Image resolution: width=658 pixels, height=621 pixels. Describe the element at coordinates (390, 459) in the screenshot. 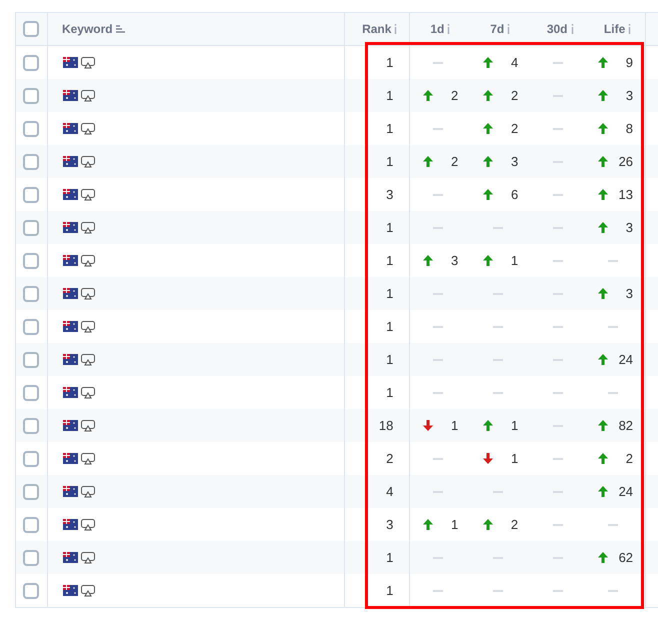

I see `rank-value: 2` at that location.